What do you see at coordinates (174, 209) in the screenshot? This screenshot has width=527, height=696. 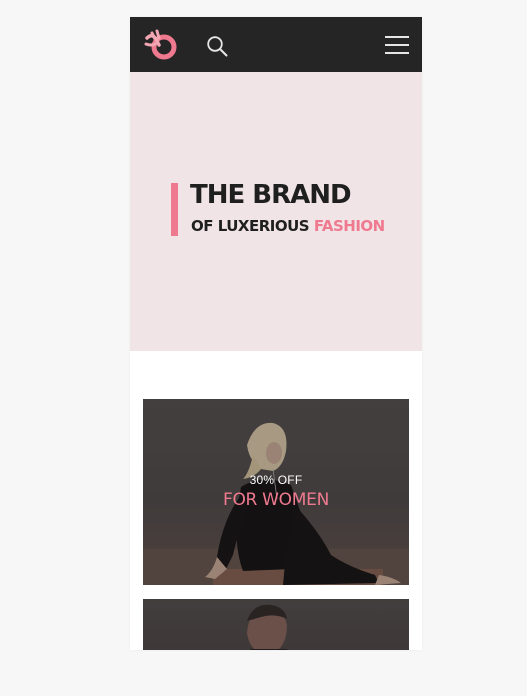 I see `hero-accent-bar` at bounding box center [174, 209].